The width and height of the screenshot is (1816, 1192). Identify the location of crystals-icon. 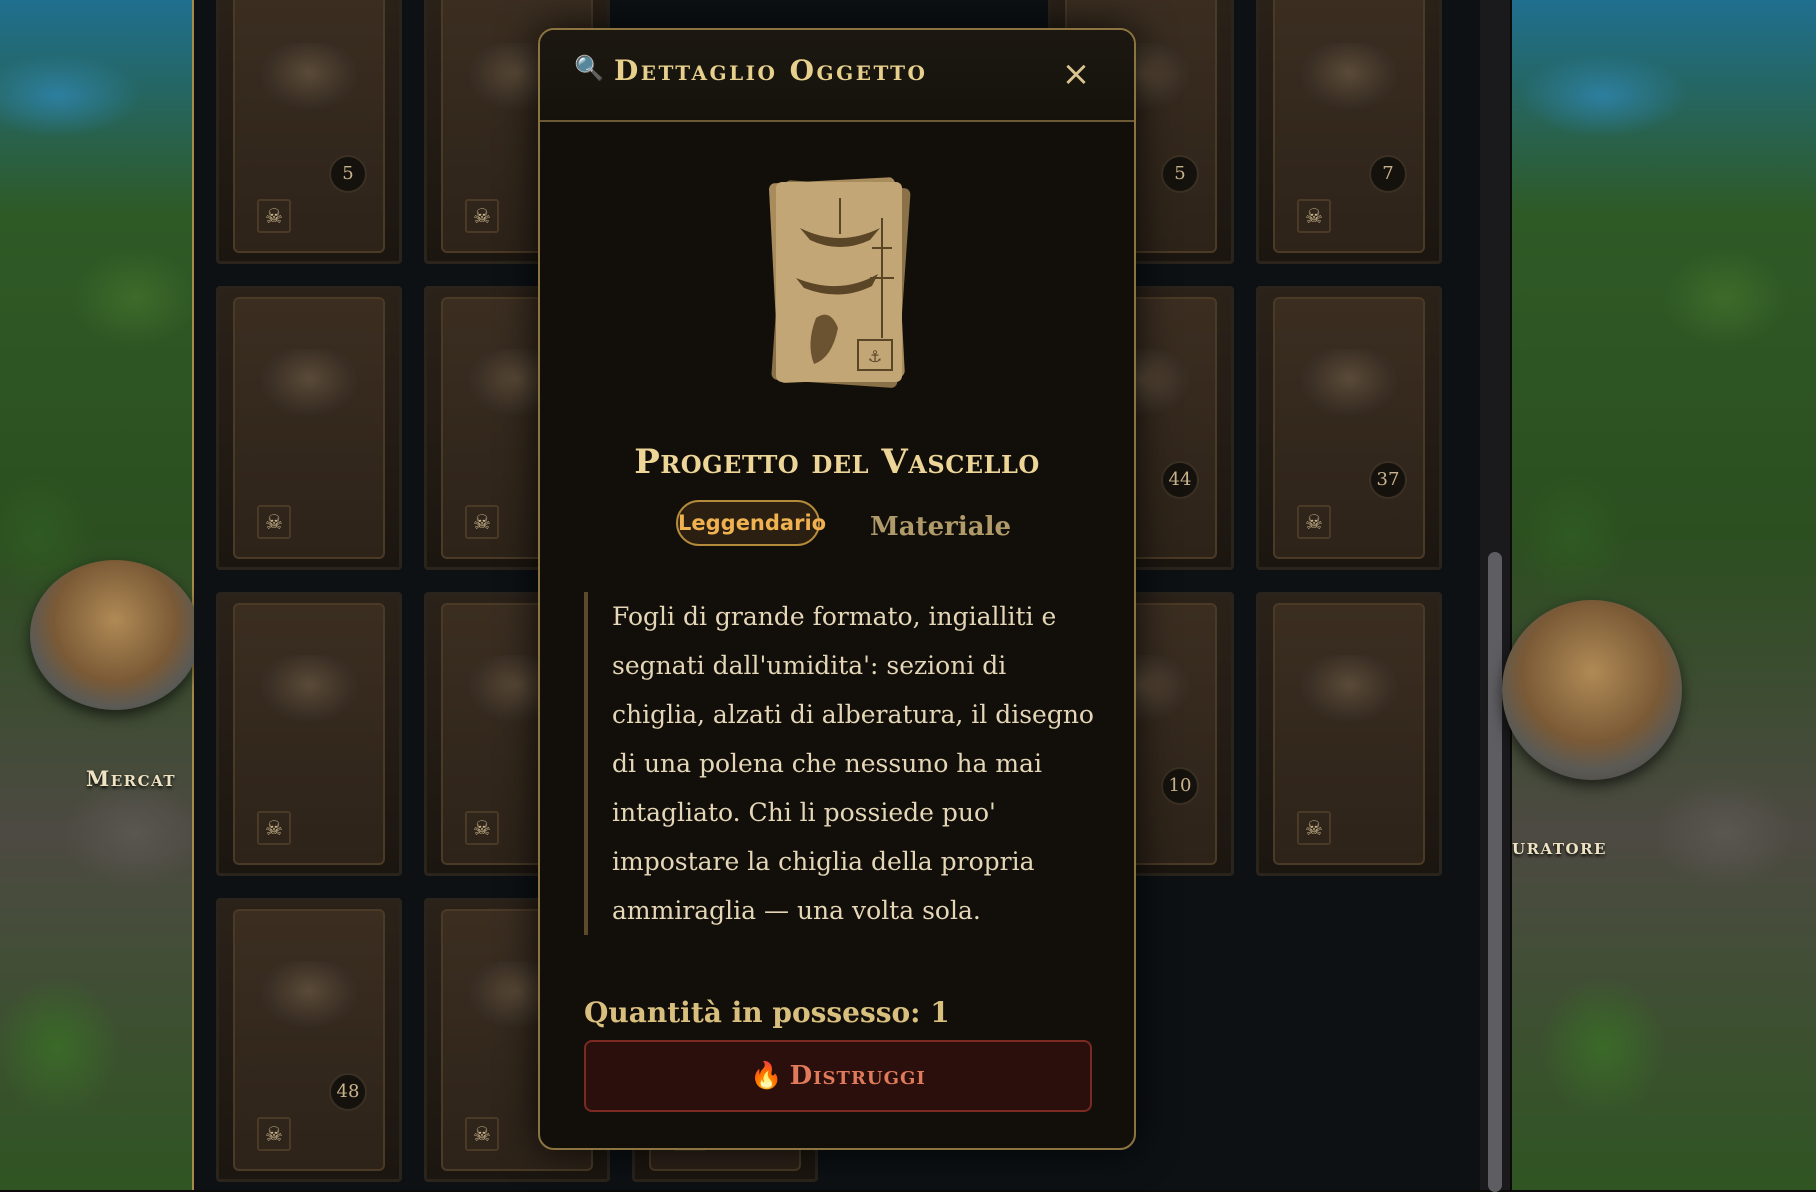
(309, 687).